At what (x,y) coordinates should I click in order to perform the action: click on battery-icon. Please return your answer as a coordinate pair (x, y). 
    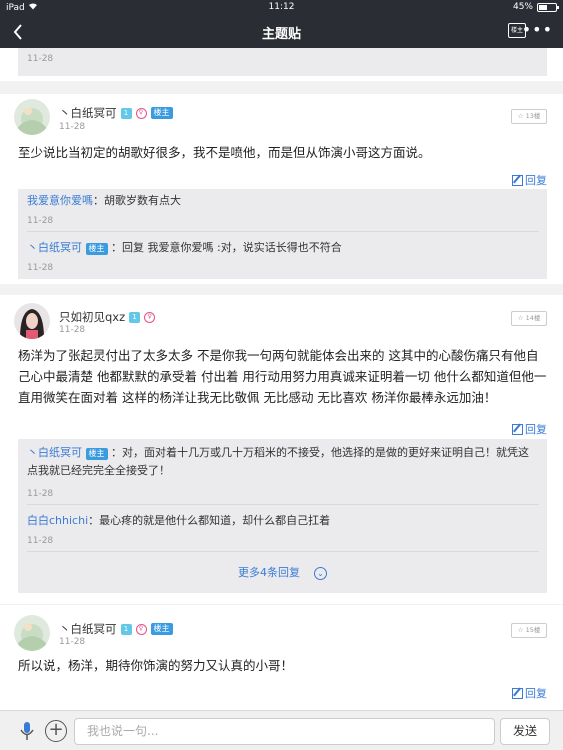
    Looking at the image, I should click on (548, 7).